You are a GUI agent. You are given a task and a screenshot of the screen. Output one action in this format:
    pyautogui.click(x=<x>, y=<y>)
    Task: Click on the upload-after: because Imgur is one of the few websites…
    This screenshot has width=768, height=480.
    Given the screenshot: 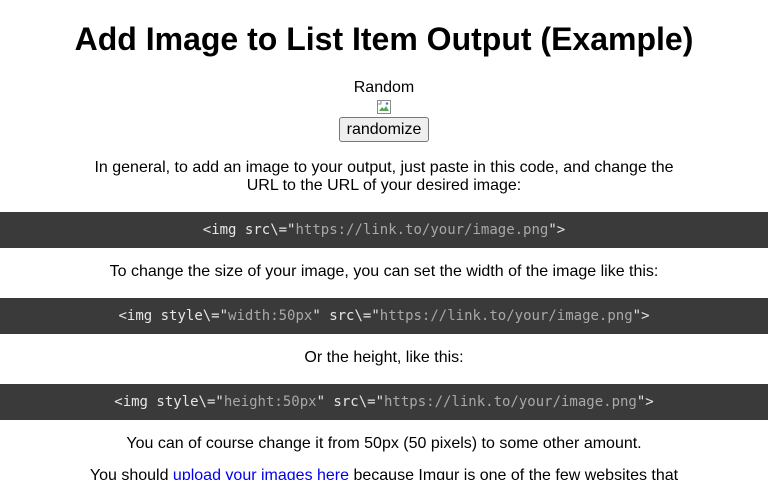 What is the action you would take?
    pyautogui.click(x=514, y=473)
    